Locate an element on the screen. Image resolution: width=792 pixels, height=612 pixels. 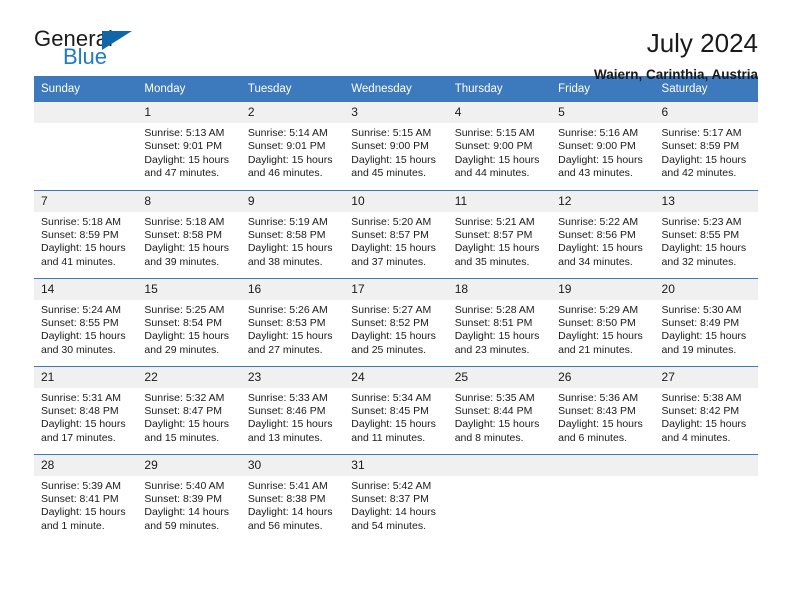
sunset-text: Sunset: 8:59 PM is located at coordinates (700, 146).